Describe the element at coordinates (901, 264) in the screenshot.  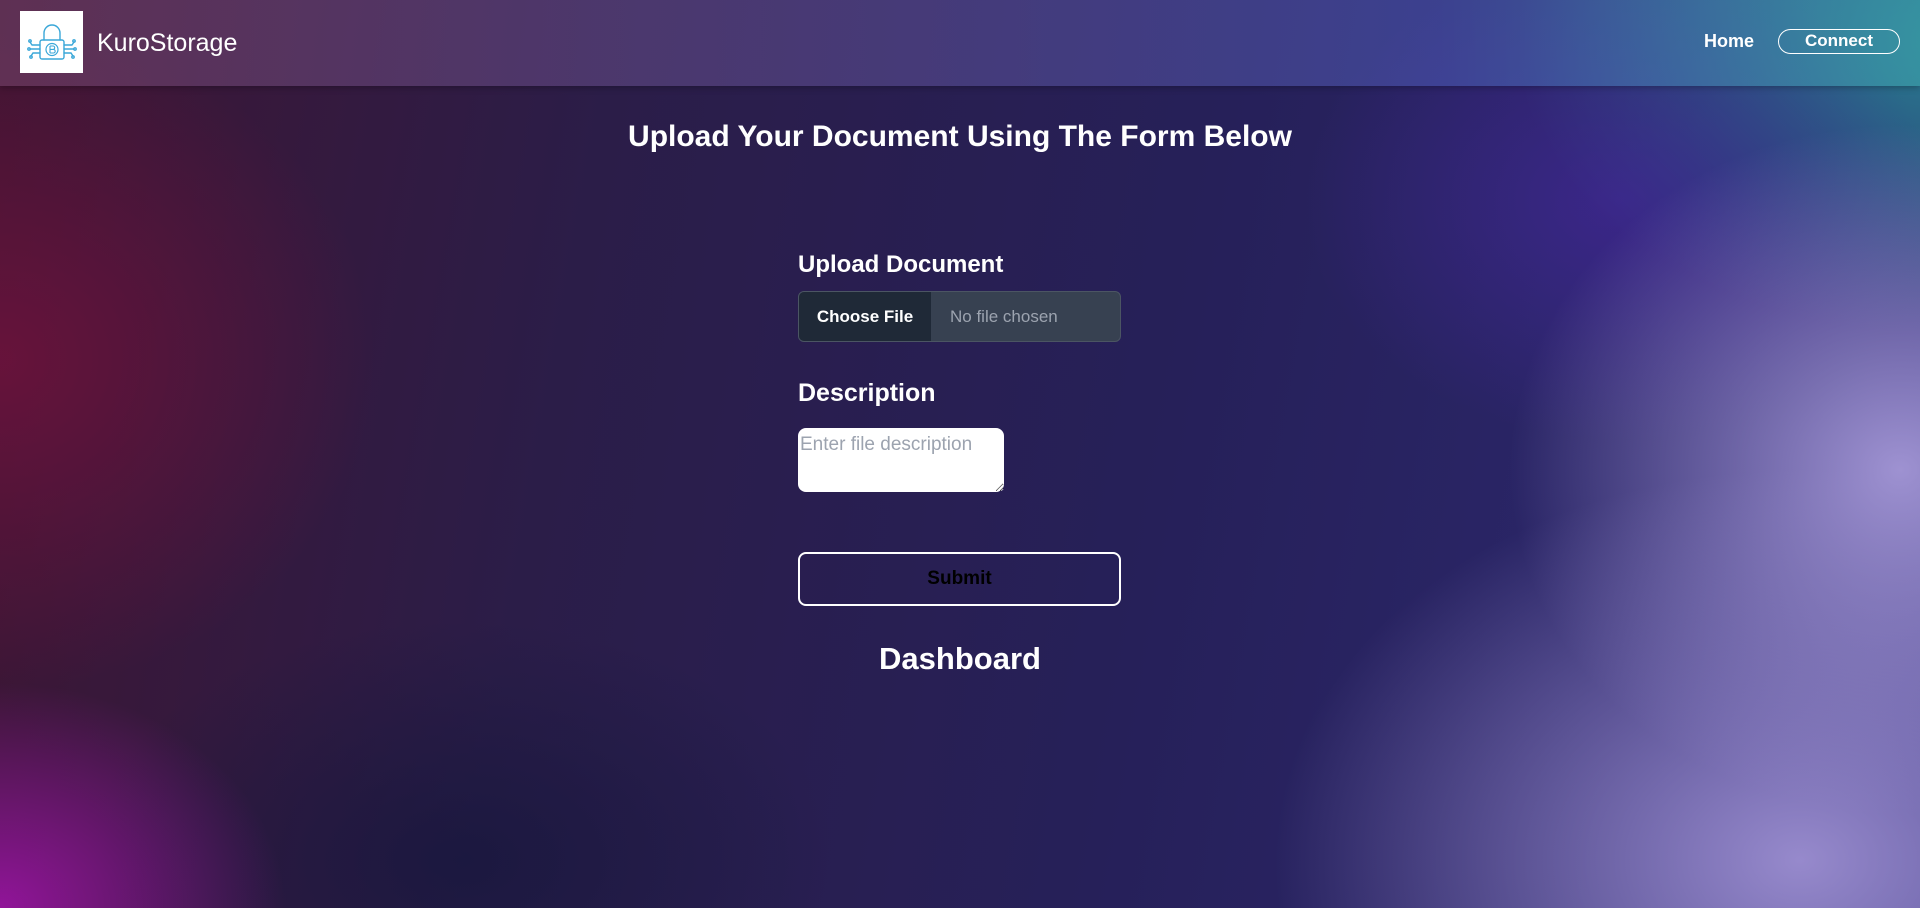
I see `upload-document-label: Upload Document` at that location.